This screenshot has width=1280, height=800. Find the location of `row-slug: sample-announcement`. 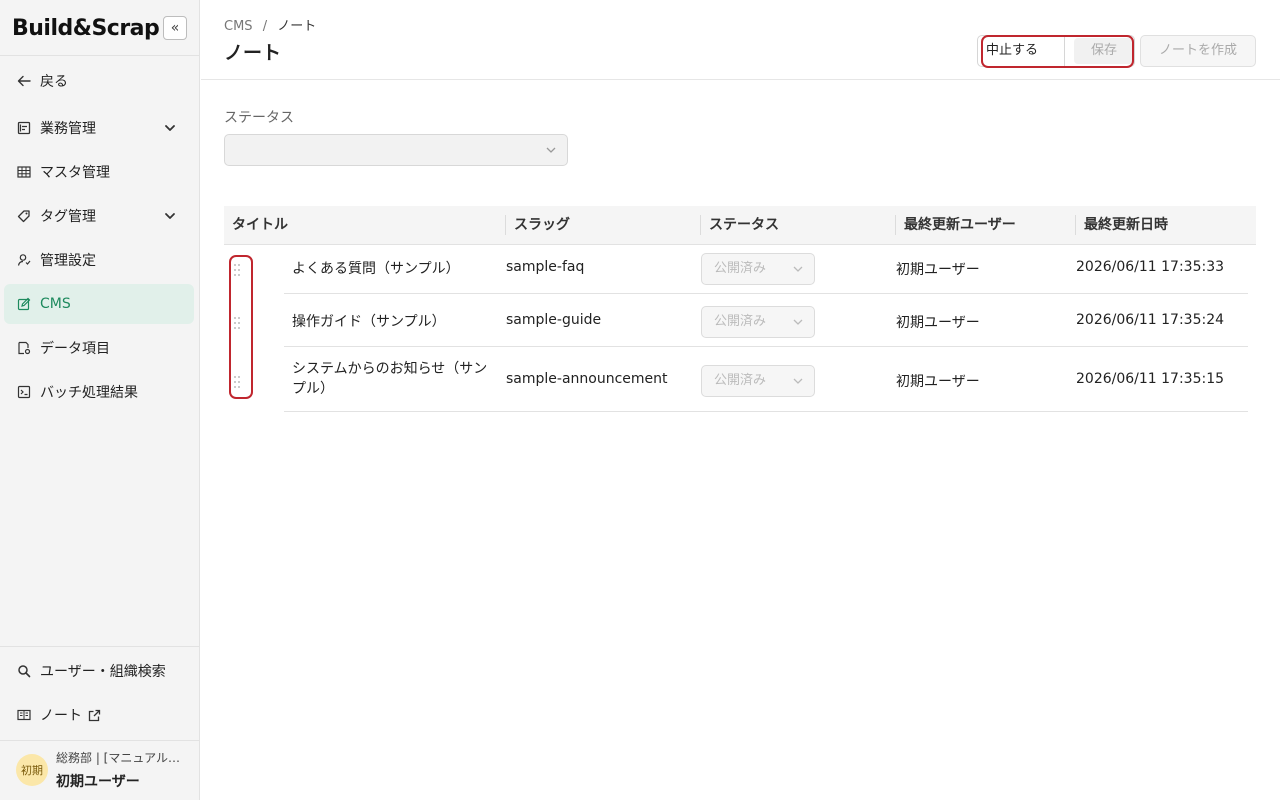

row-slug: sample-announcement is located at coordinates (587, 379).